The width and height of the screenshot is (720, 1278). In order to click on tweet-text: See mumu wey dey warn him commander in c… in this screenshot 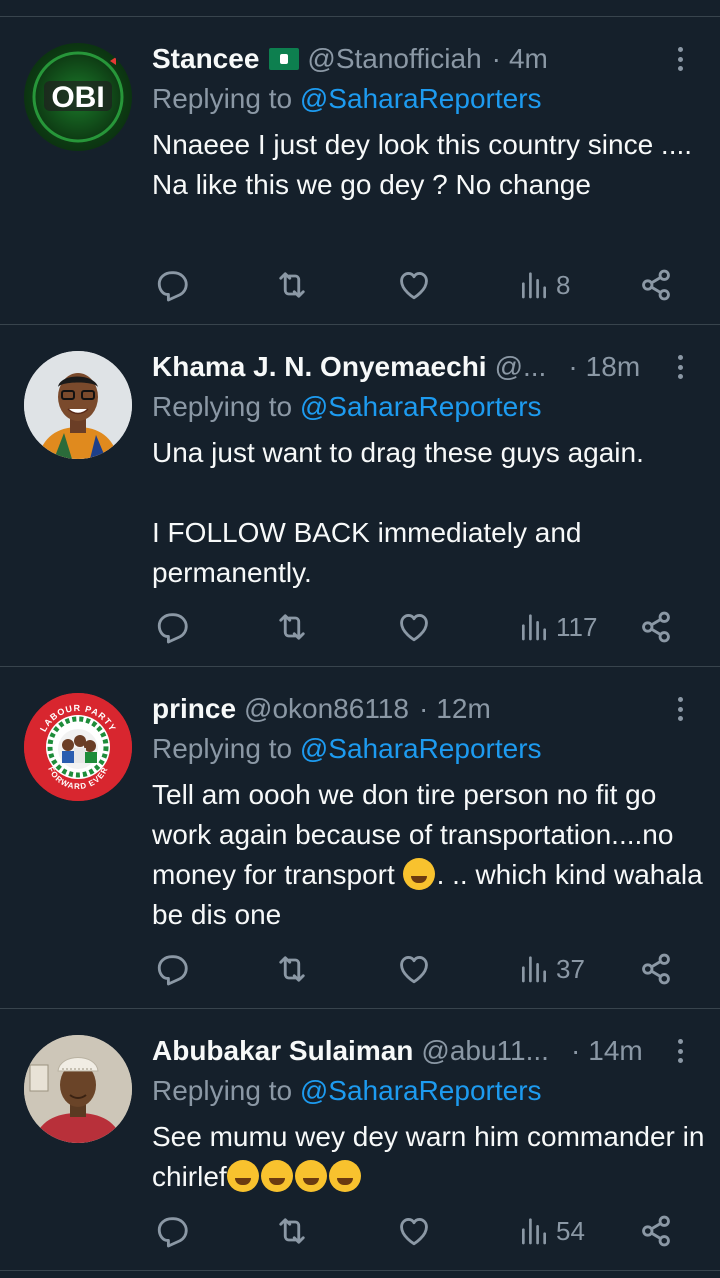, I will do `click(430, 1157)`.